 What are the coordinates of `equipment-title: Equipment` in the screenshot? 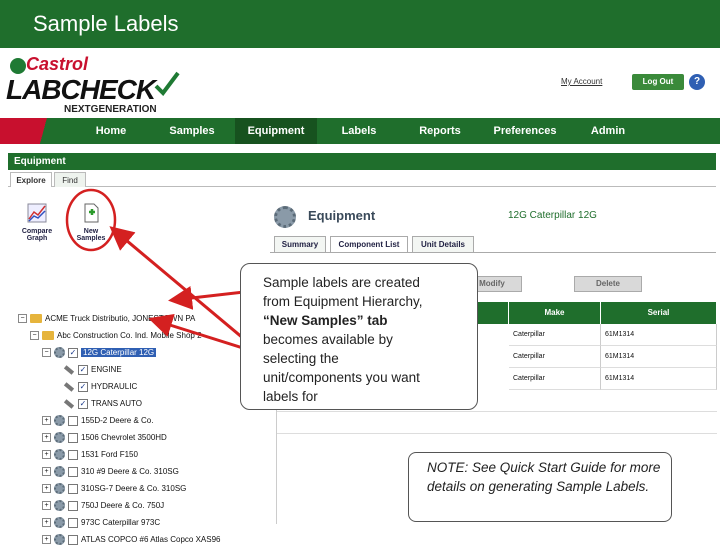 It's located at (342, 215).